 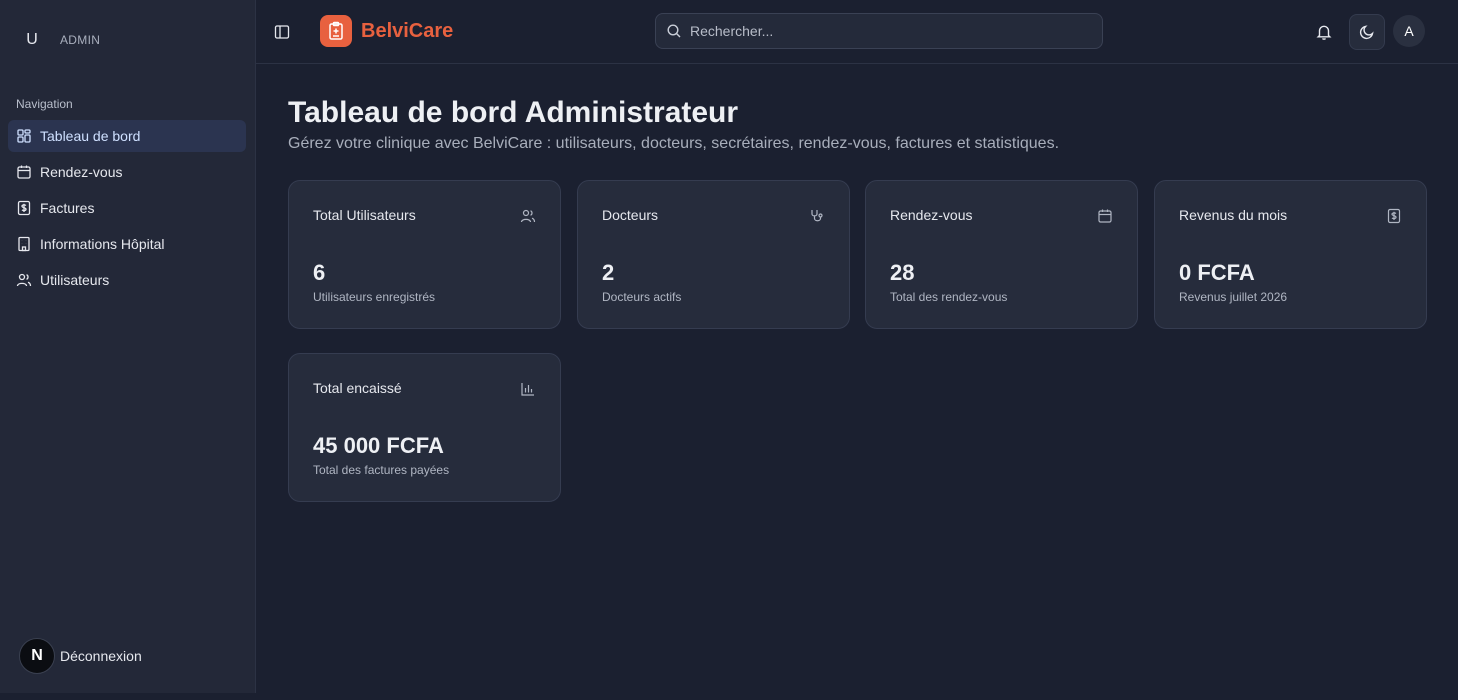 What do you see at coordinates (381, 470) in the screenshot?
I see `card-description: Total des factures payées` at bounding box center [381, 470].